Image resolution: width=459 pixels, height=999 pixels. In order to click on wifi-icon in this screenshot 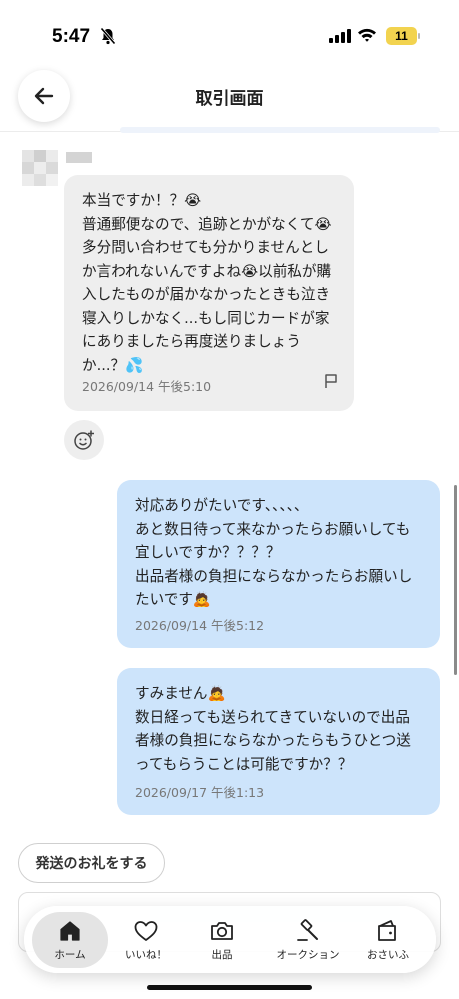, I will do `click(367, 35)`.